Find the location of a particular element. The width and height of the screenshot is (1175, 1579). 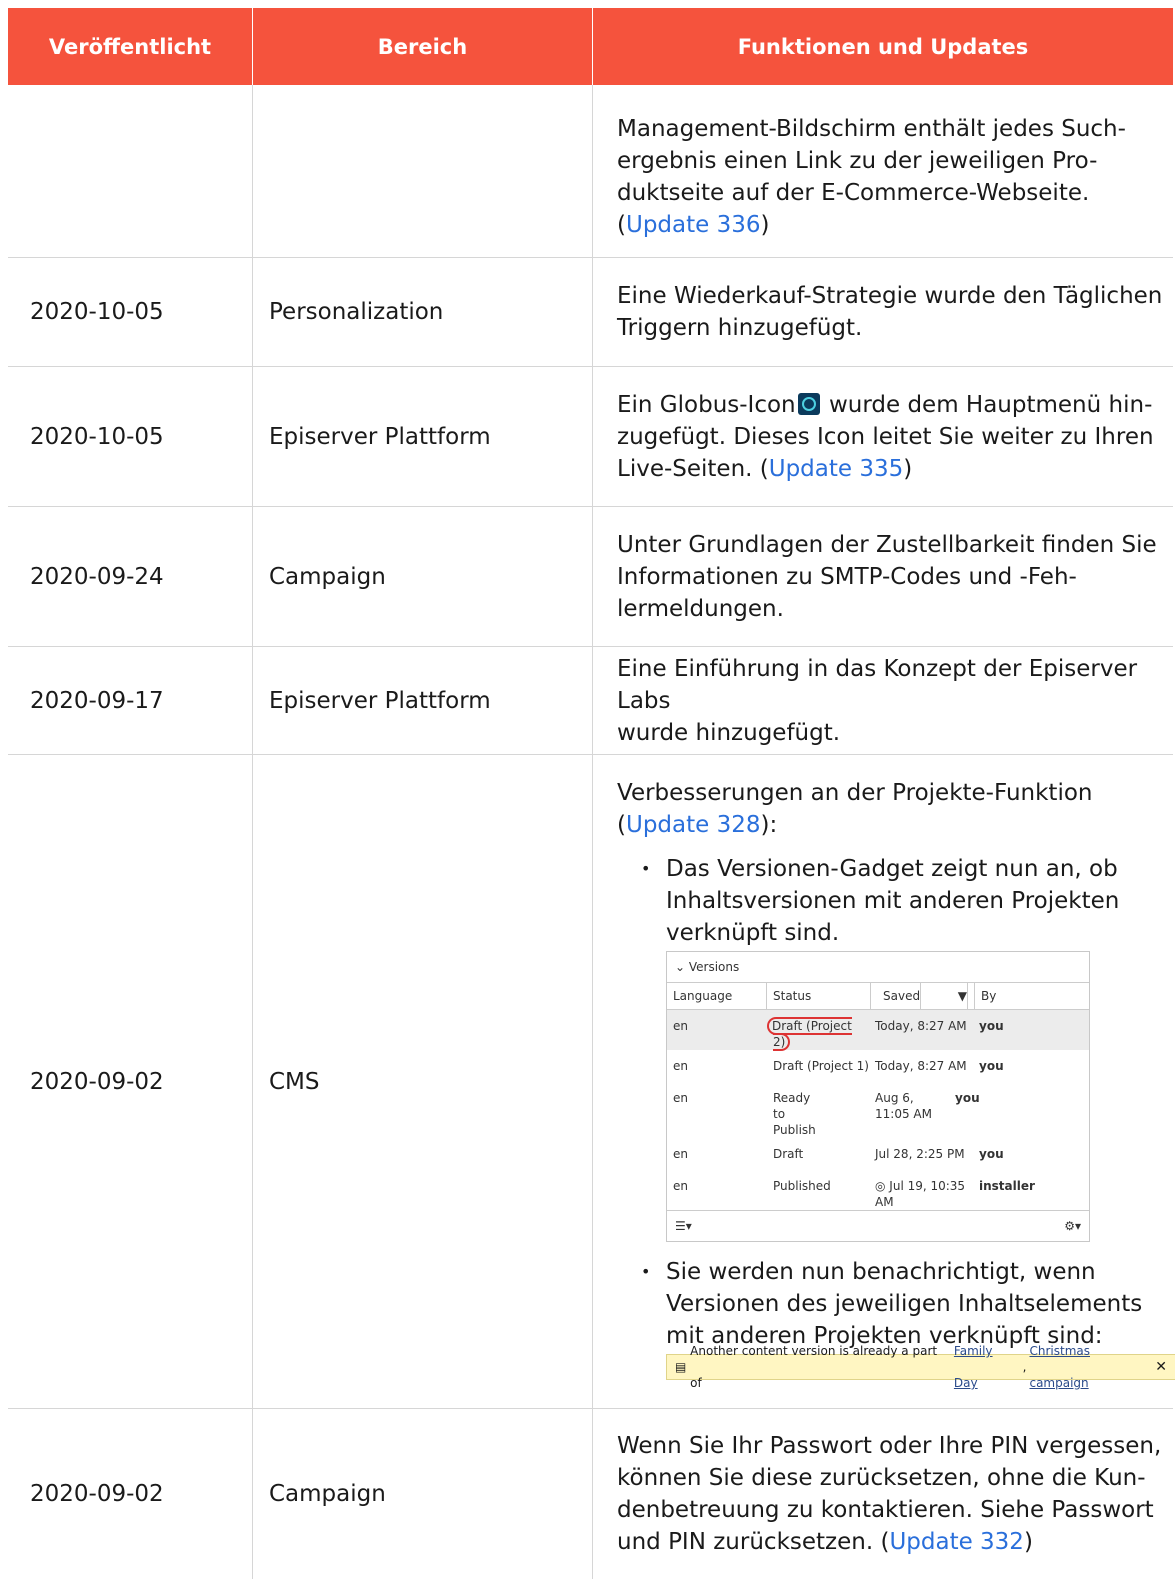

update-link: Update 335 is located at coordinates (836, 469).